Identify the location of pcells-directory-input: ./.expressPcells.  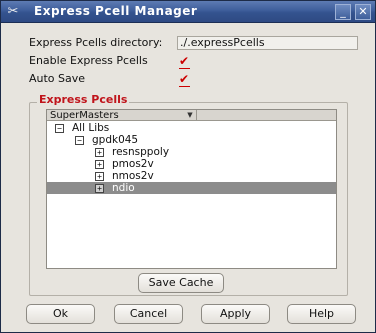
(267, 43).